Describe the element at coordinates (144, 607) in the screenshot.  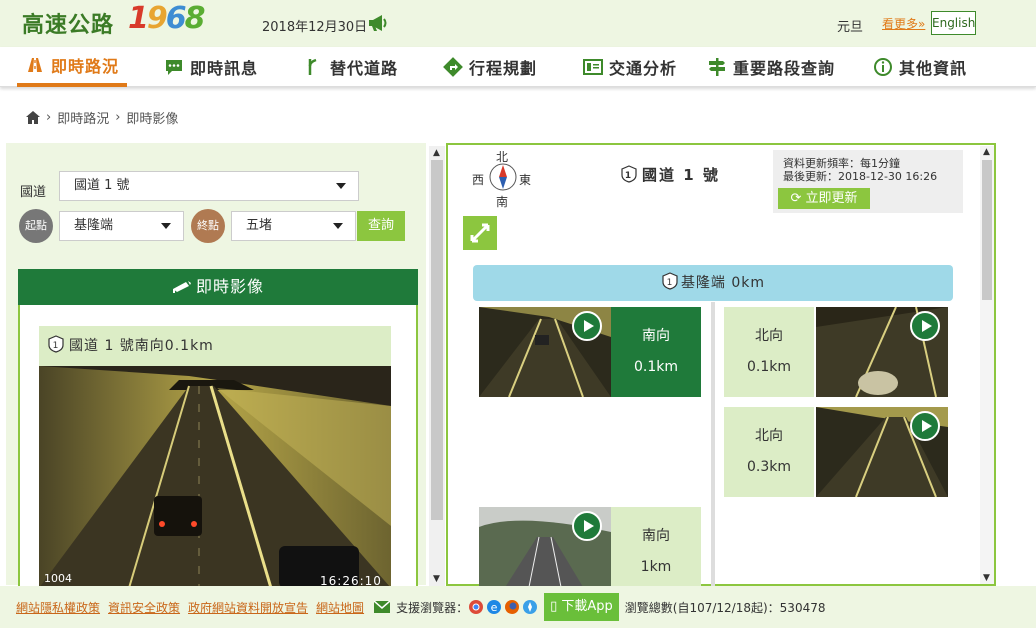
I see `footer-link-security: 資訊安全政策` at that location.